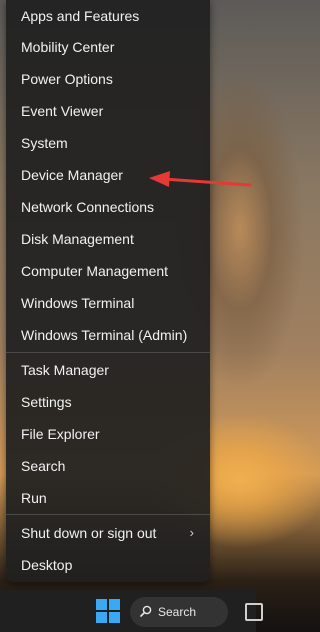 The image size is (320, 632). What do you see at coordinates (108, 47) in the screenshot?
I see `menu-item-mobility-center: Mobility Center` at bounding box center [108, 47].